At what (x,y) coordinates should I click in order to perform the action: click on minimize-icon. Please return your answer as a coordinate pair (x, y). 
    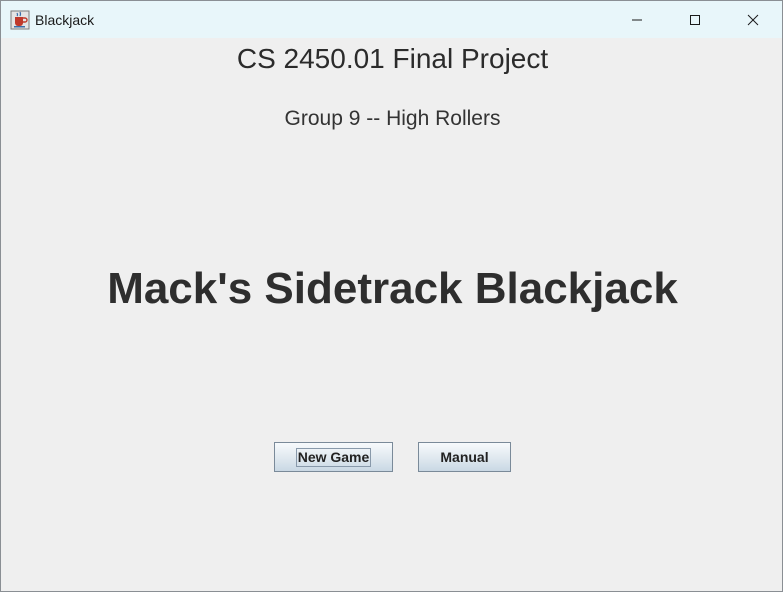
    Looking at the image, I should click on (637, 19).